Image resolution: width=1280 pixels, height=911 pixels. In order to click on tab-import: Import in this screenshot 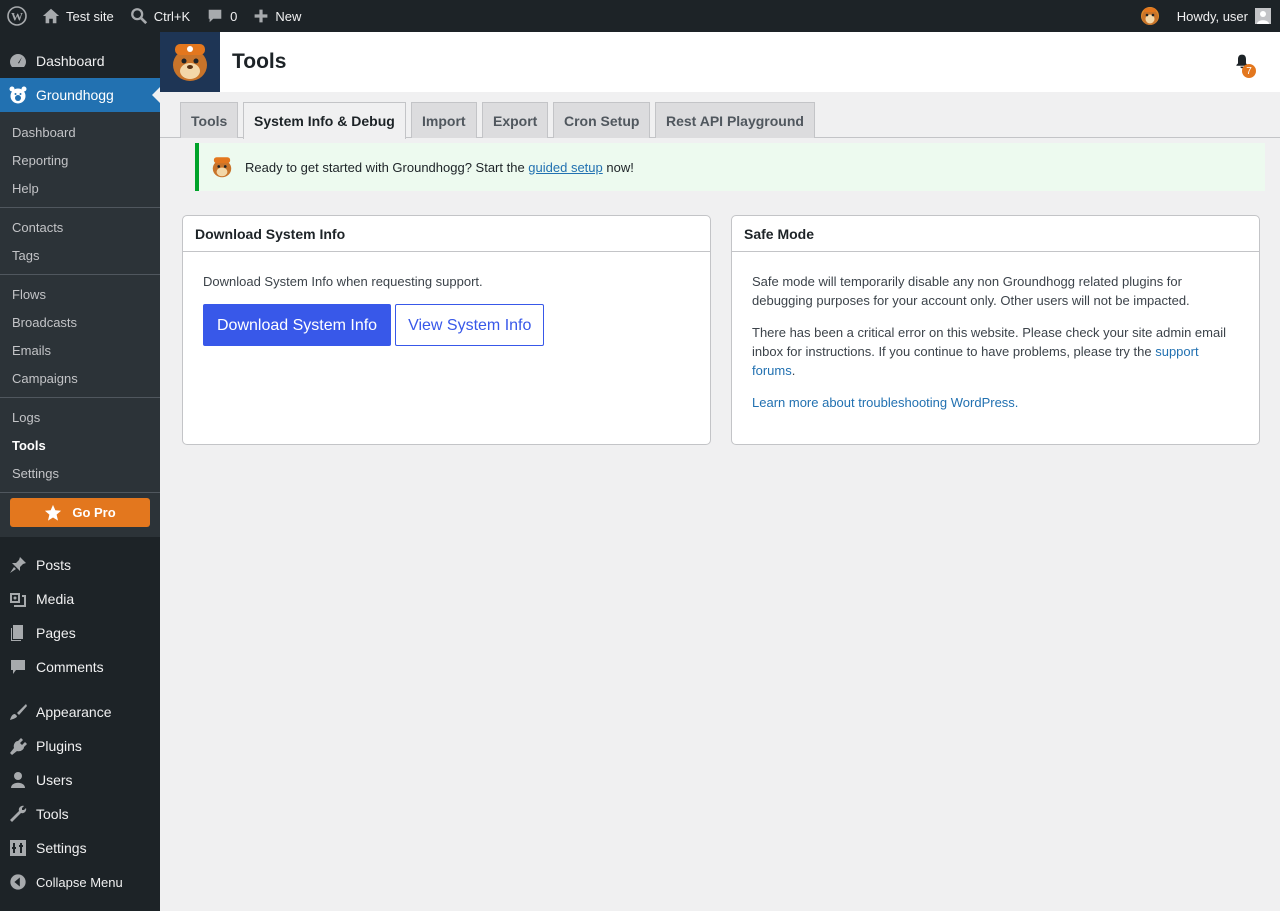, I will do `click(444, 120)`.